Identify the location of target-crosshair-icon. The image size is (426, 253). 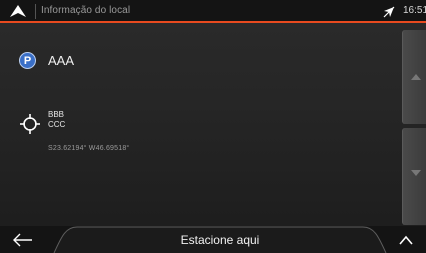
(30, 124).